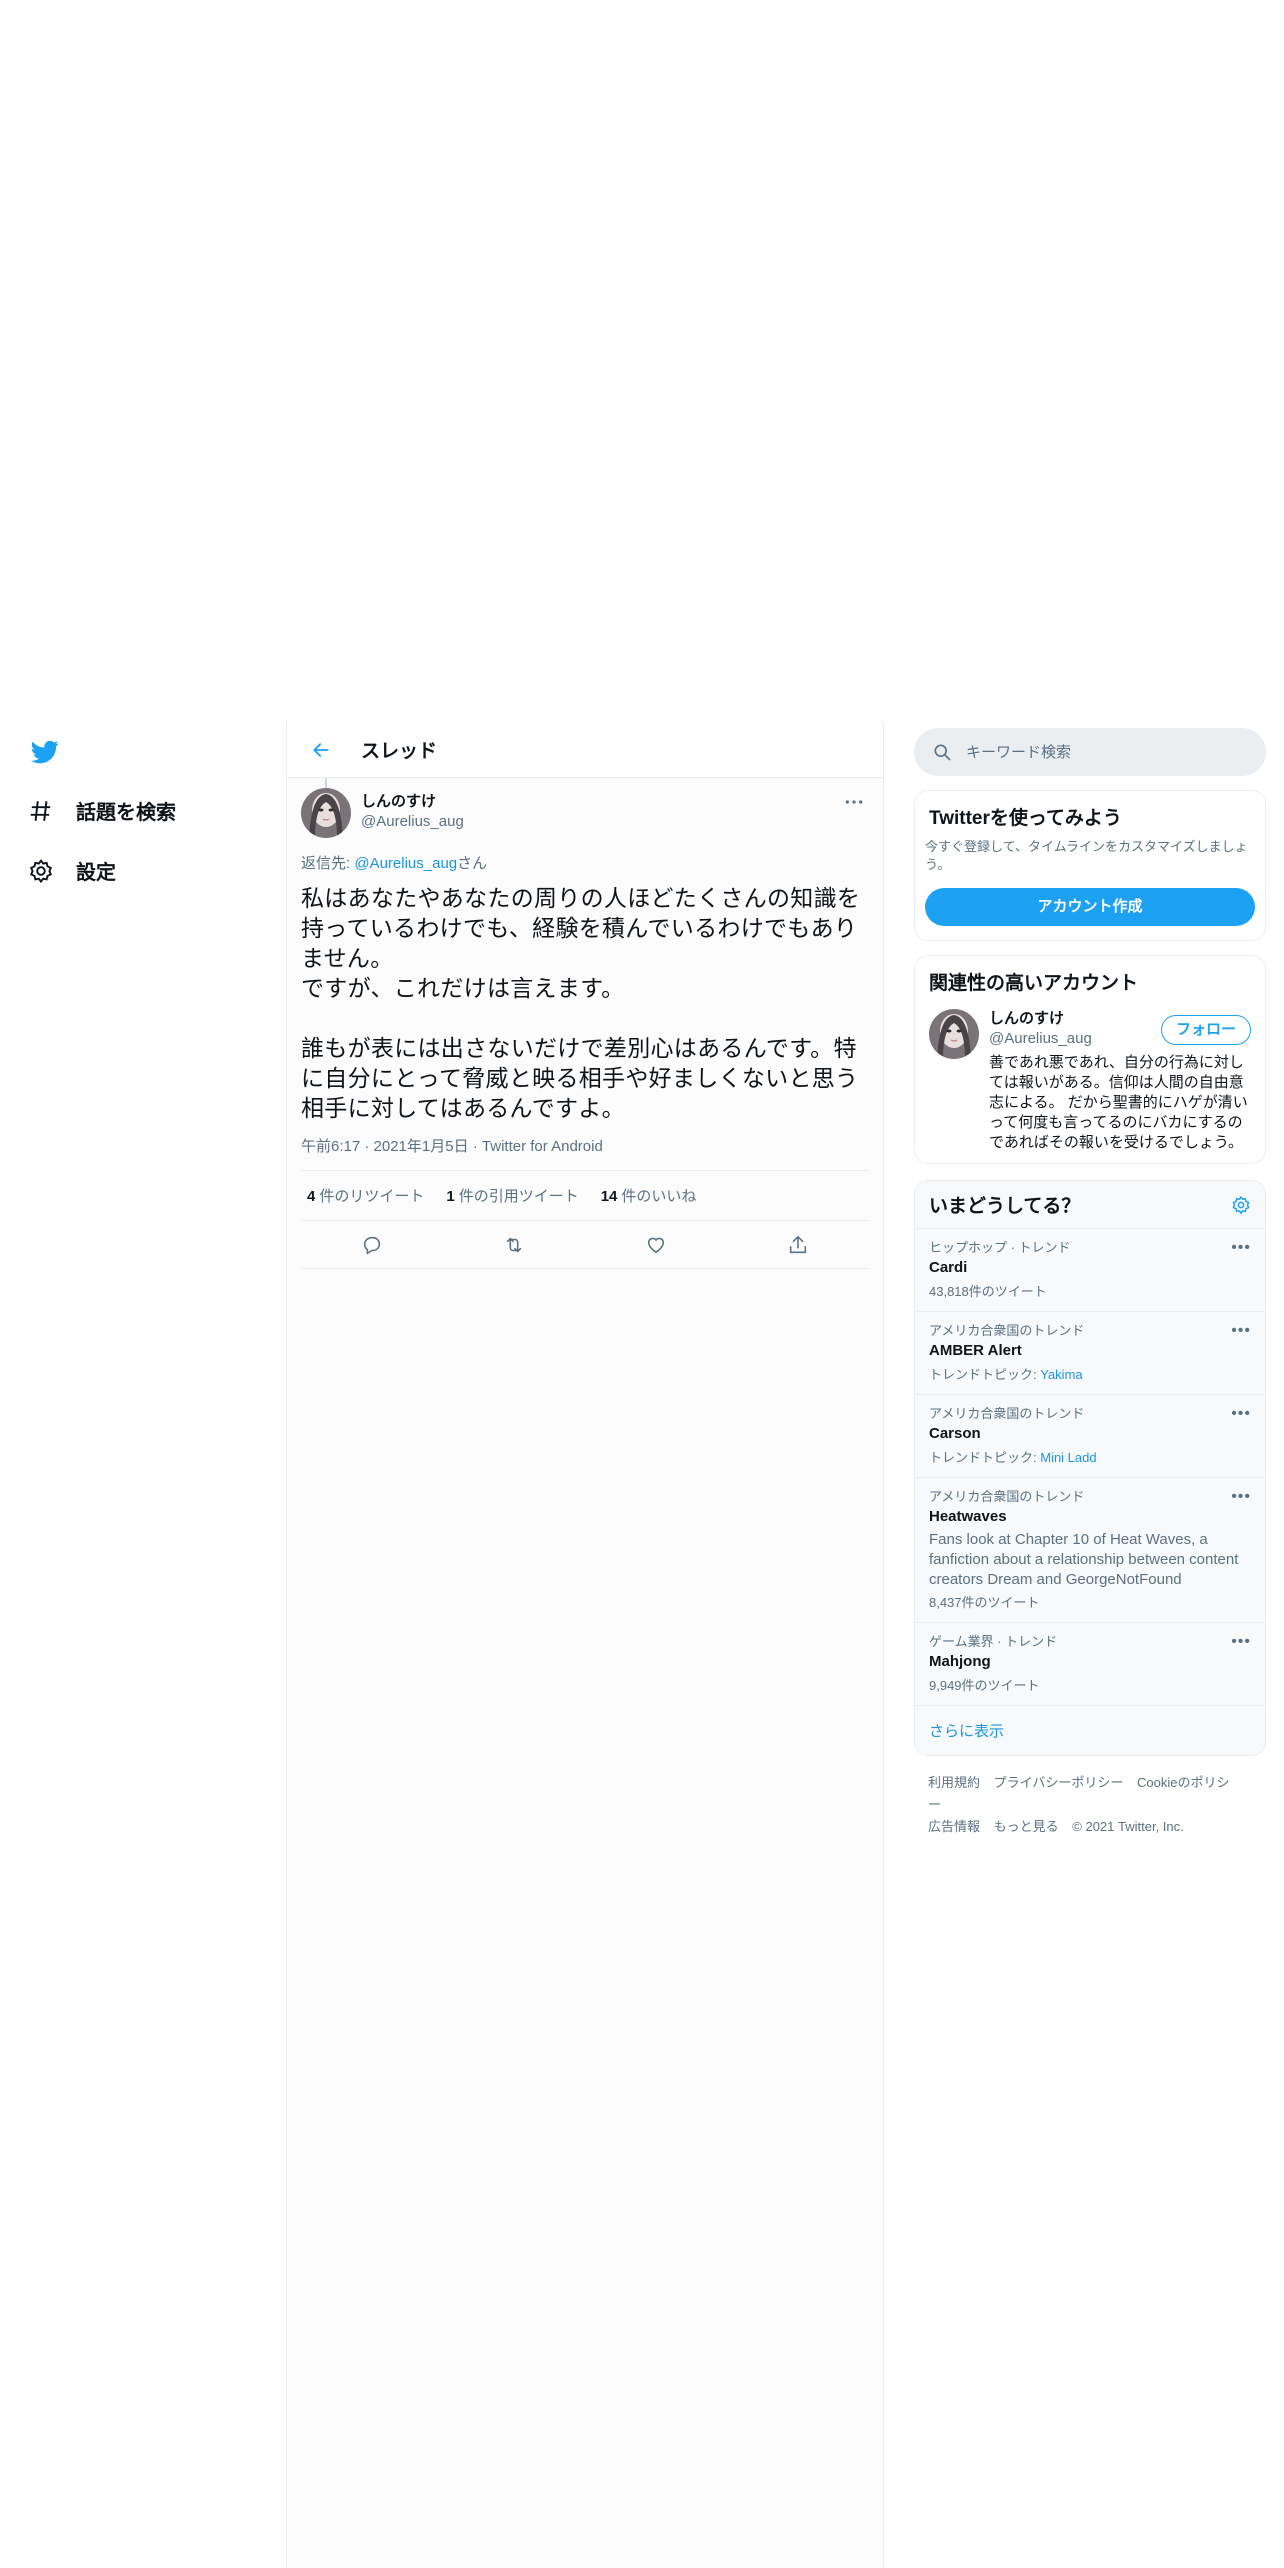 The width and height of the screenshot is (1284, 2568). I want to click on nav-explore: 話題を検索, so click(102, 810).